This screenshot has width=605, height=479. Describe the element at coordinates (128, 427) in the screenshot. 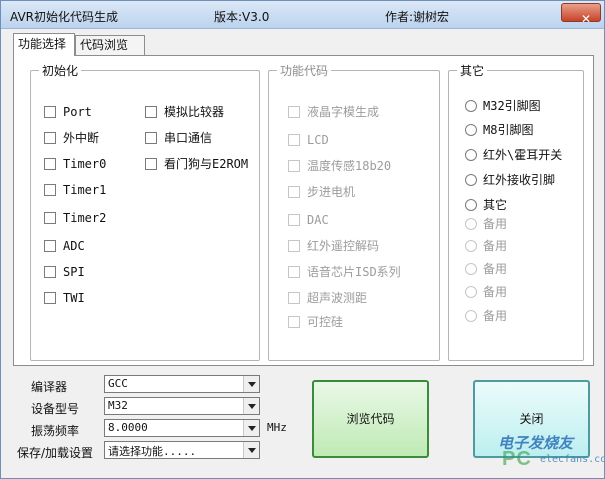

I see `frequency-value: 8.0000` at that location.